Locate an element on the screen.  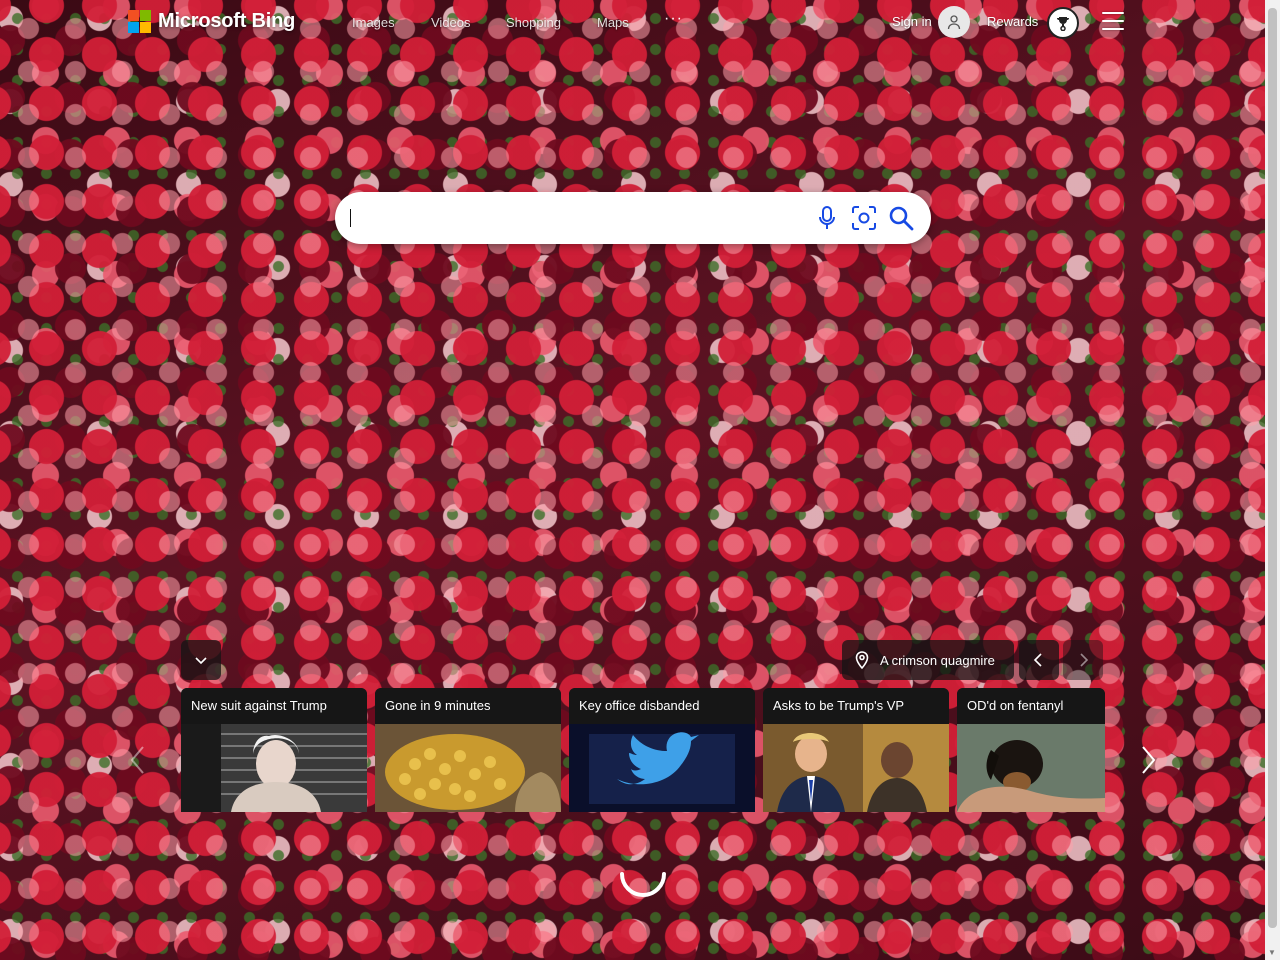
visual-search-button is located at coordinates (864, 218).